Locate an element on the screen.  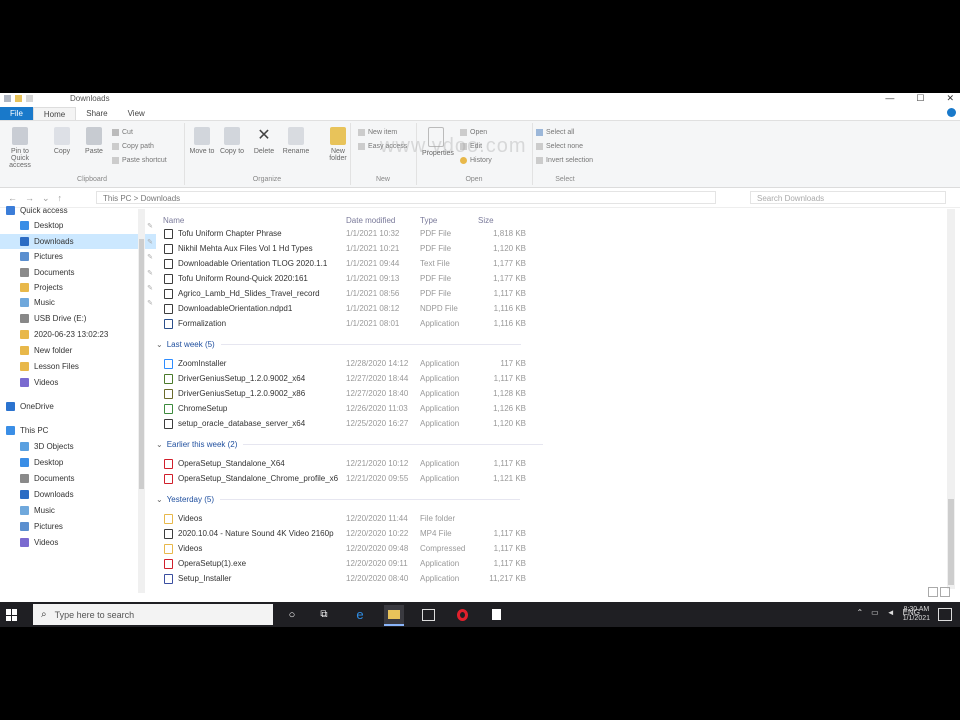
file-list-scrollbar is located at coordinates (951, 399).